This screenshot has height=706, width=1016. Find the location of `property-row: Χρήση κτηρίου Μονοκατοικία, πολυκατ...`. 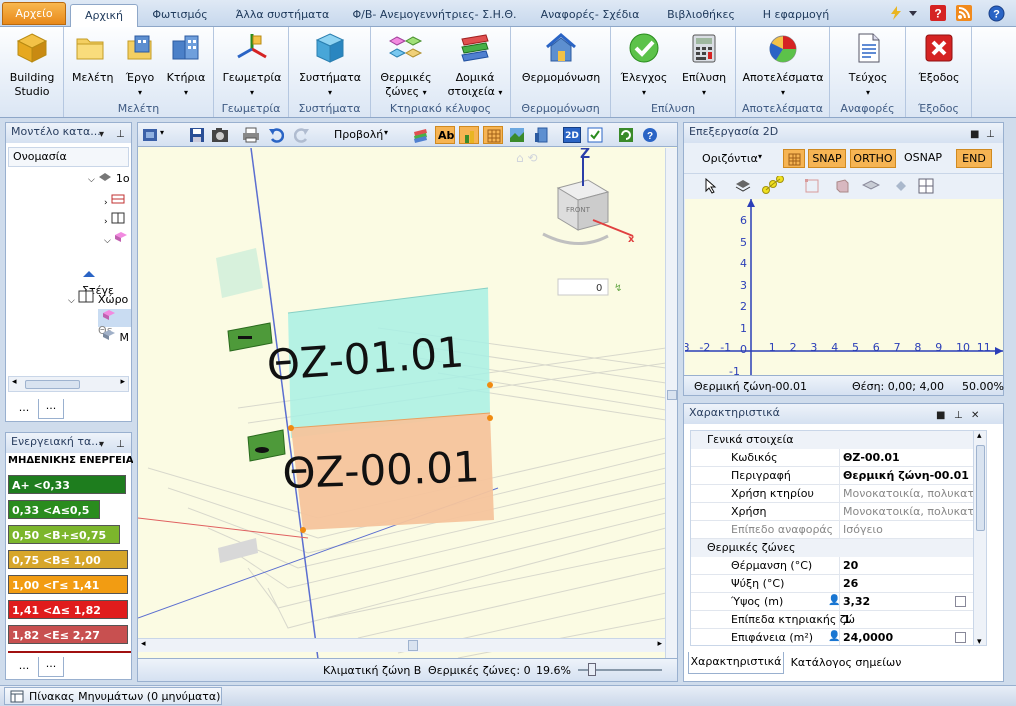

property-row: Χρήση κτηρίου Μονοκατοικία, πολυκατ... is located at coordinates (838, 494).